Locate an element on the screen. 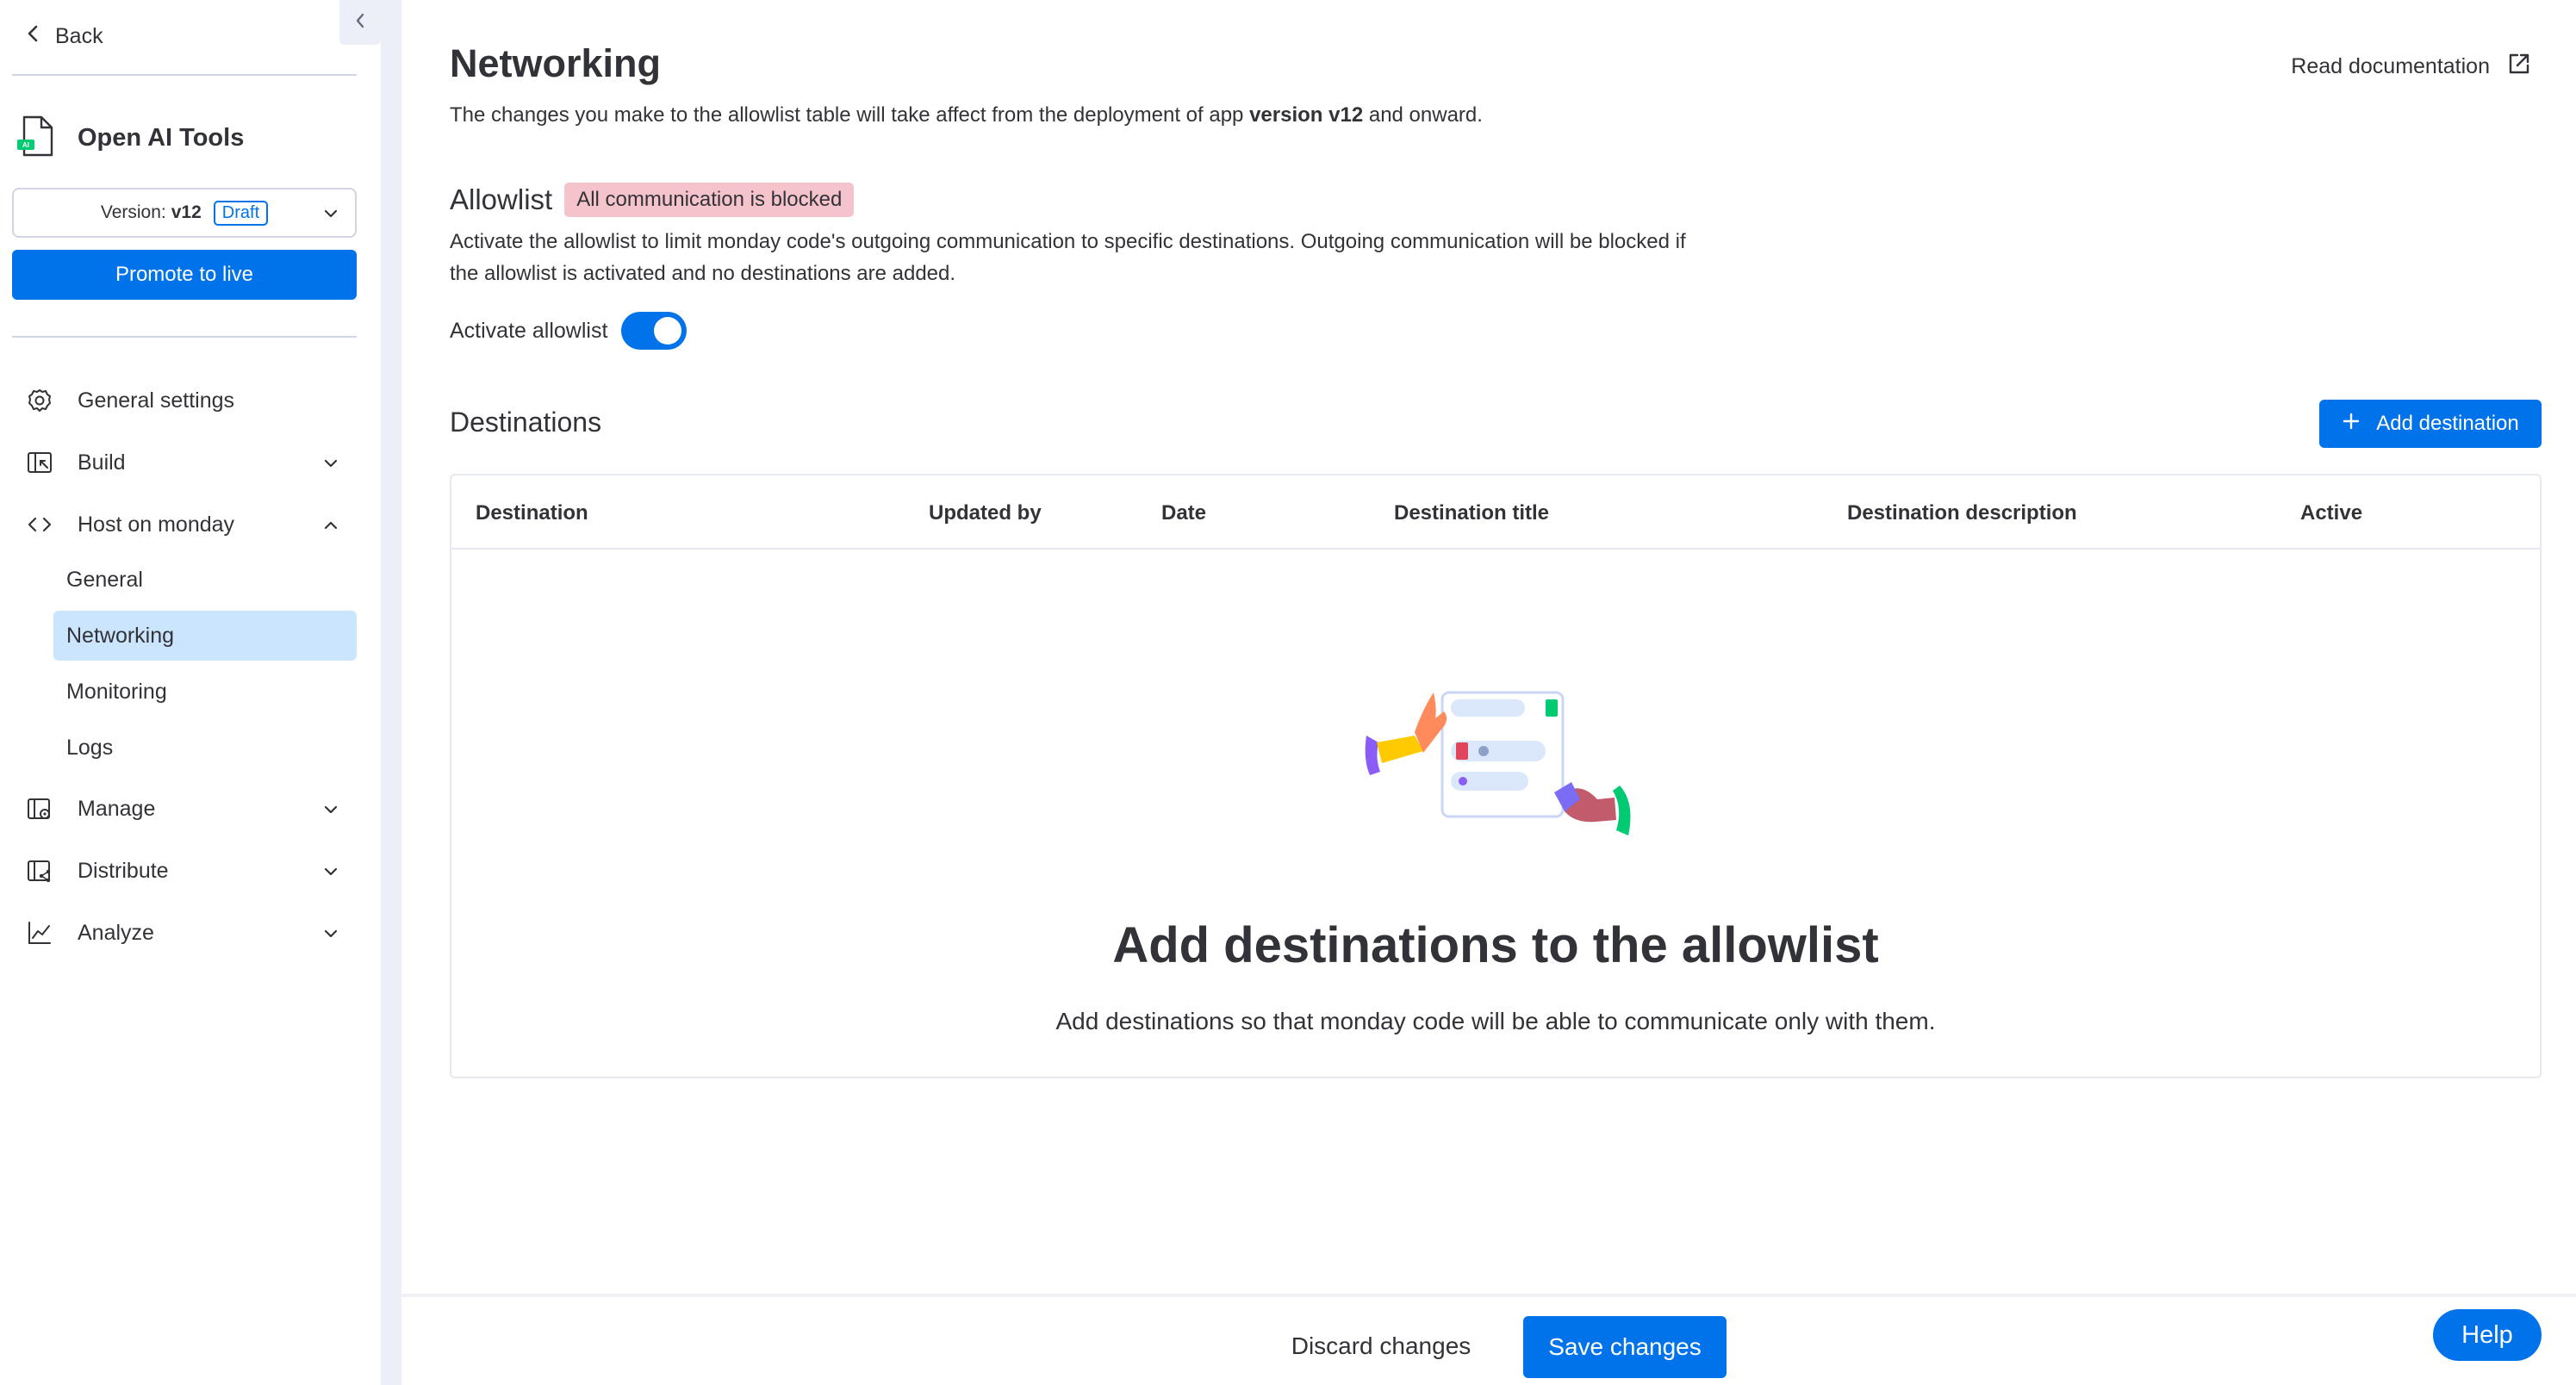  promote-to-live-button: Promote to live is located at coordinates (185, 275).